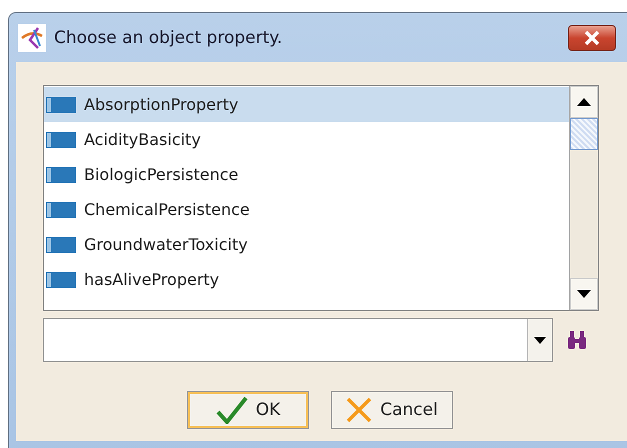  I want to click on binoculars-icon, so click(577, 340).